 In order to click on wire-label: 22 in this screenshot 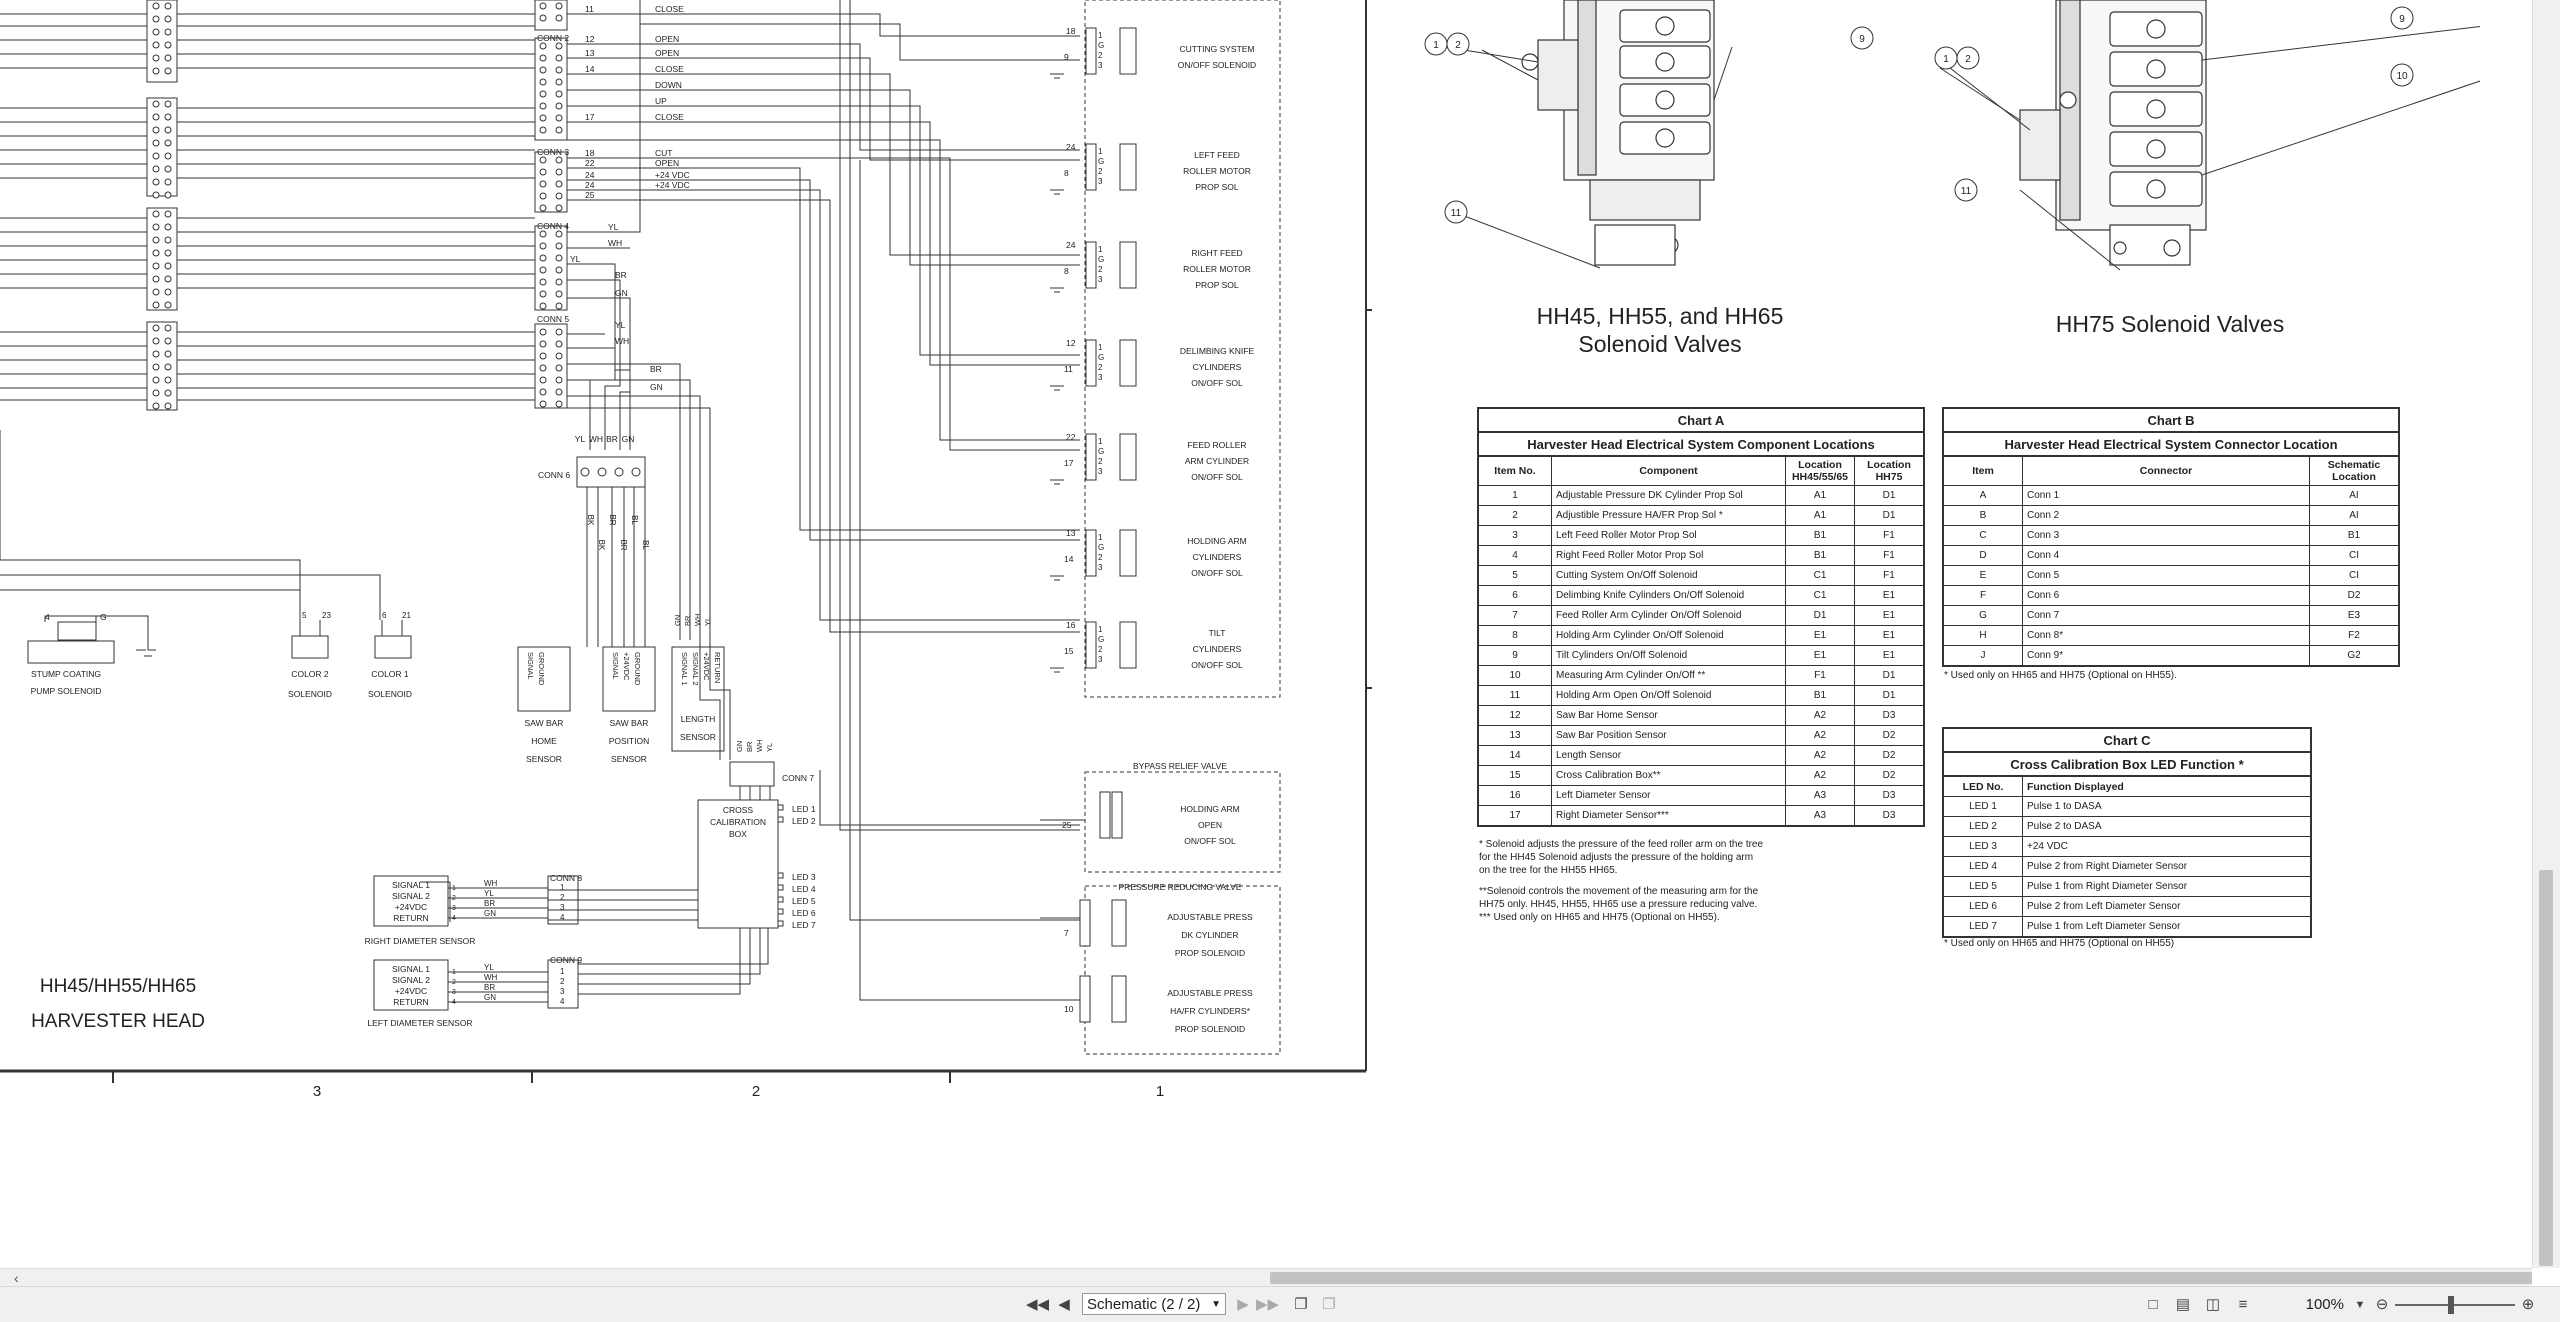, I will do `click(590, 163)`.